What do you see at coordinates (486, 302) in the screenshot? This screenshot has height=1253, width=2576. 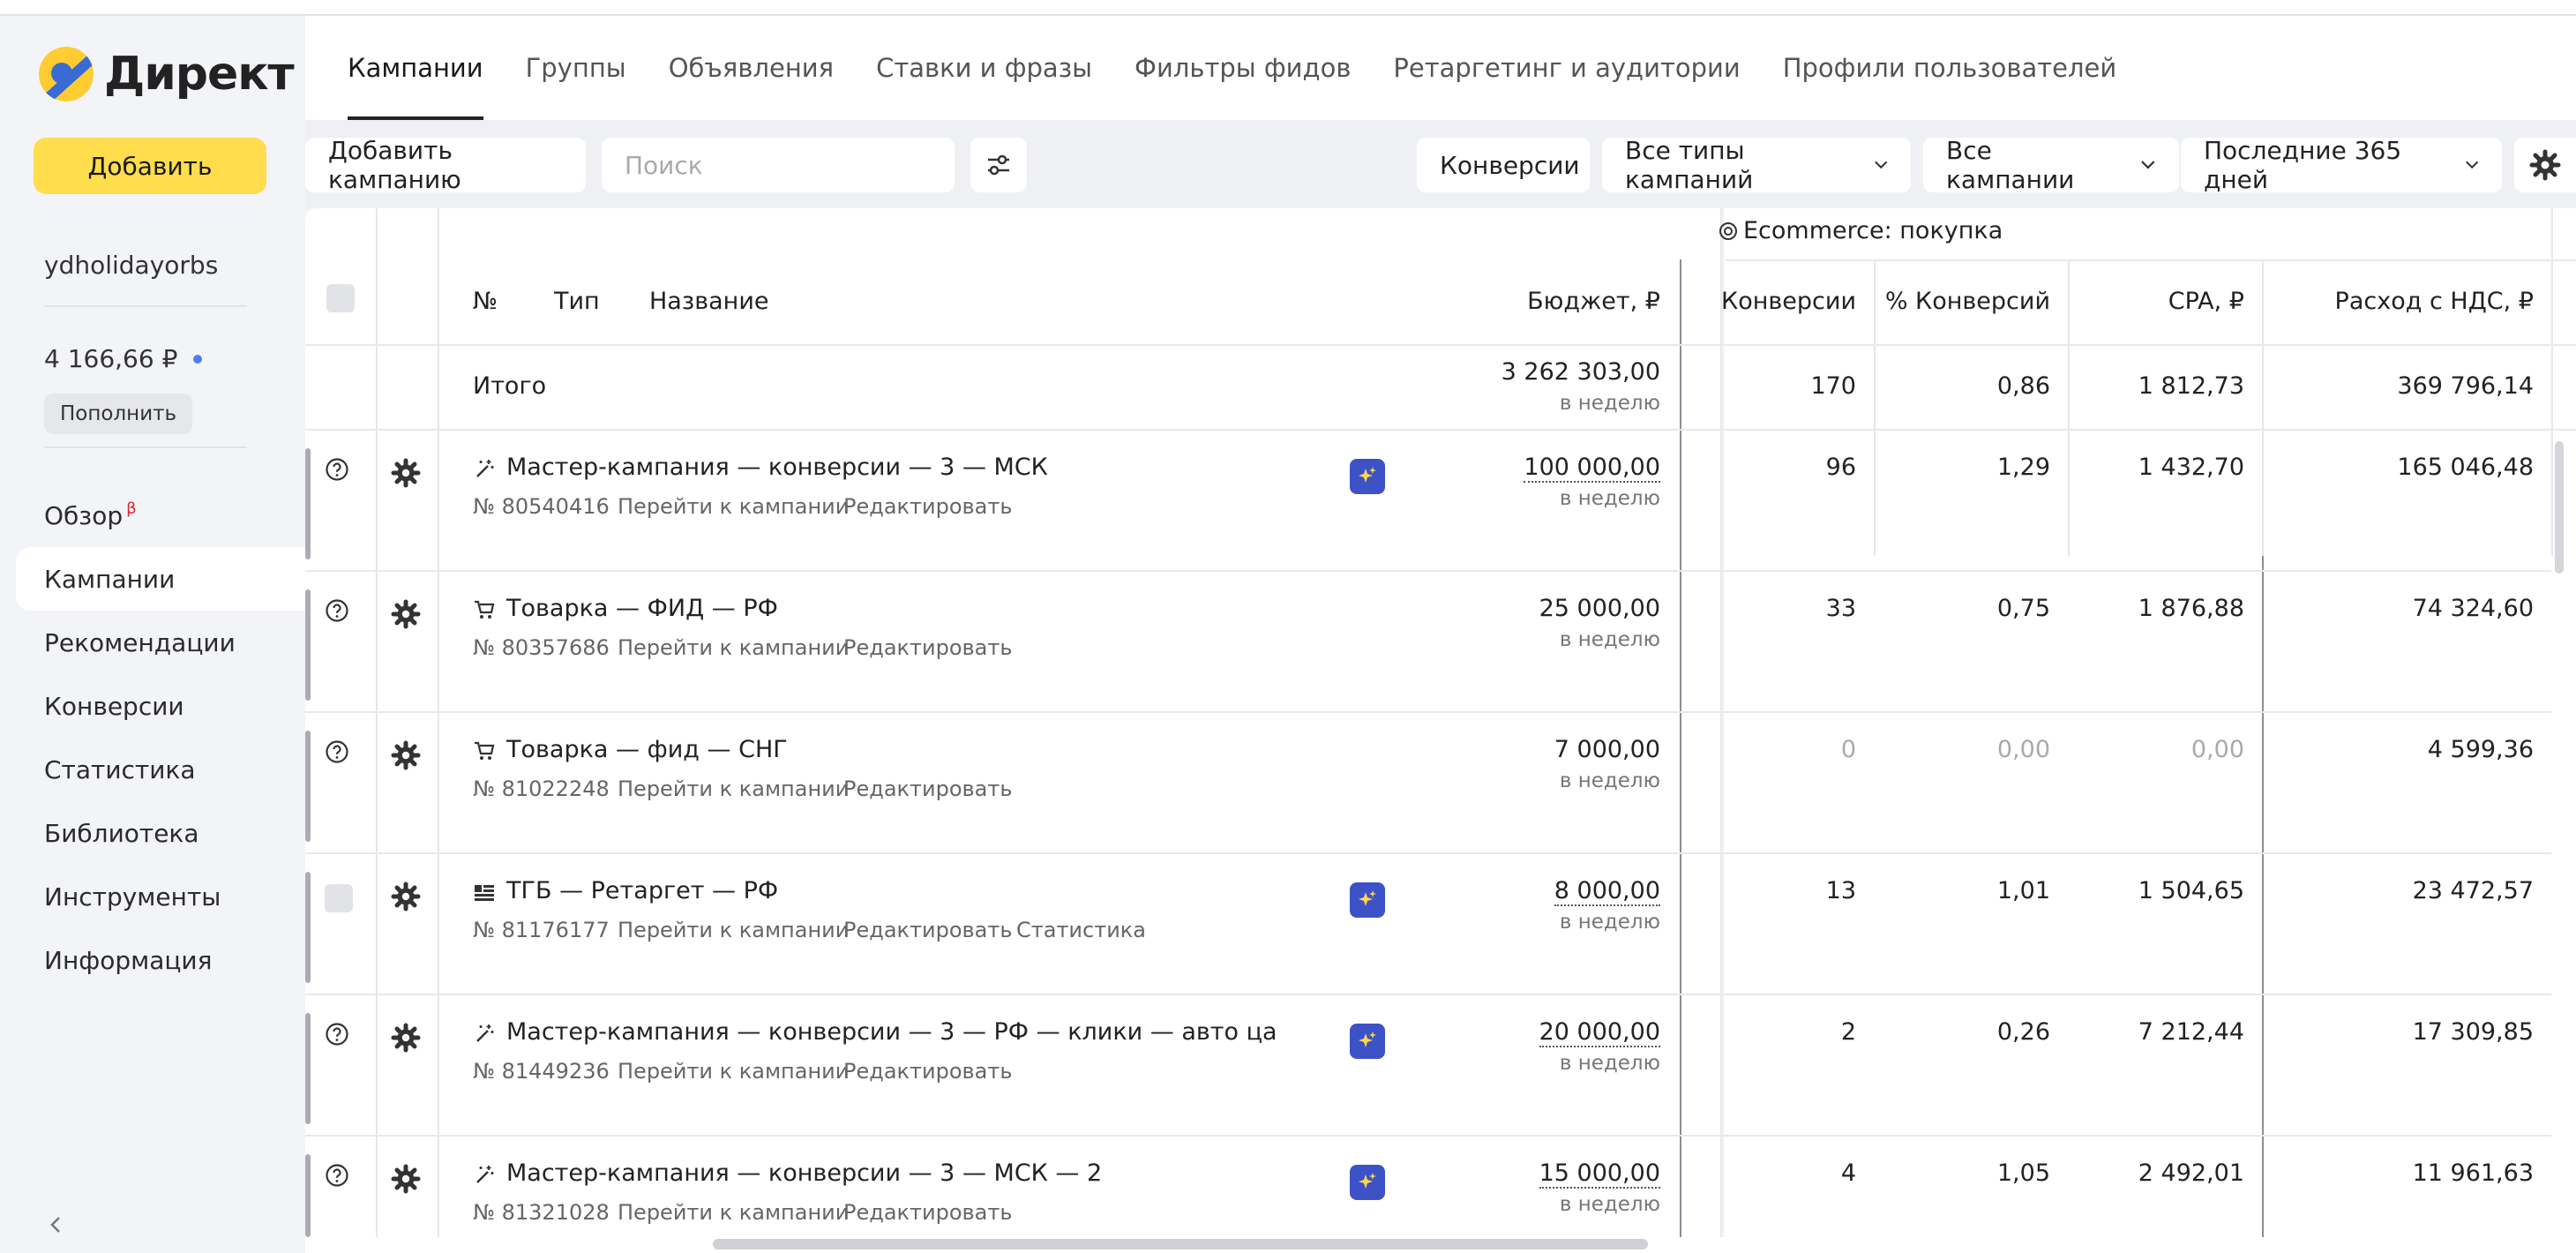 I see `column-header-num: №` at bounding box center [486, 302].